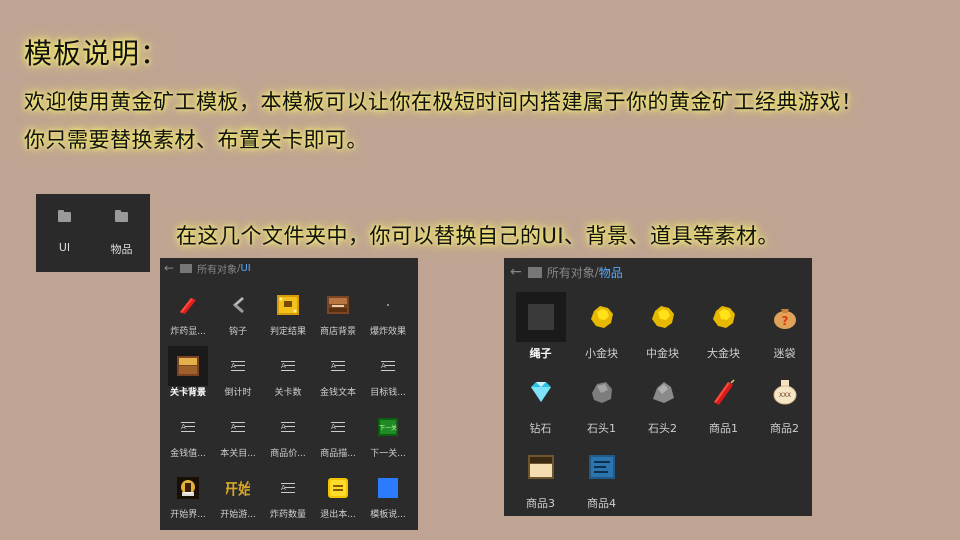  What do you see at coordinates (601, 353) in the screenshot?
I see `asset-label: 小金块` at bounding box center [601, 353].